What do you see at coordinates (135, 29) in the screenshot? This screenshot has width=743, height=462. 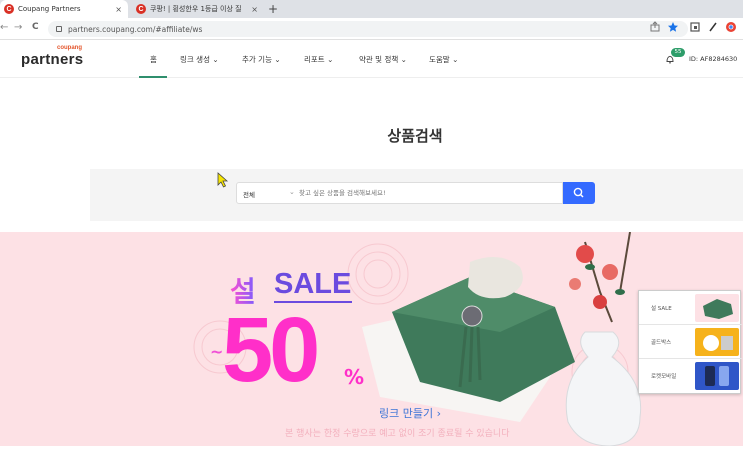 I see `url-text: partners.coupang.com/#affiliate/ws` at bounding box center [135, 29].